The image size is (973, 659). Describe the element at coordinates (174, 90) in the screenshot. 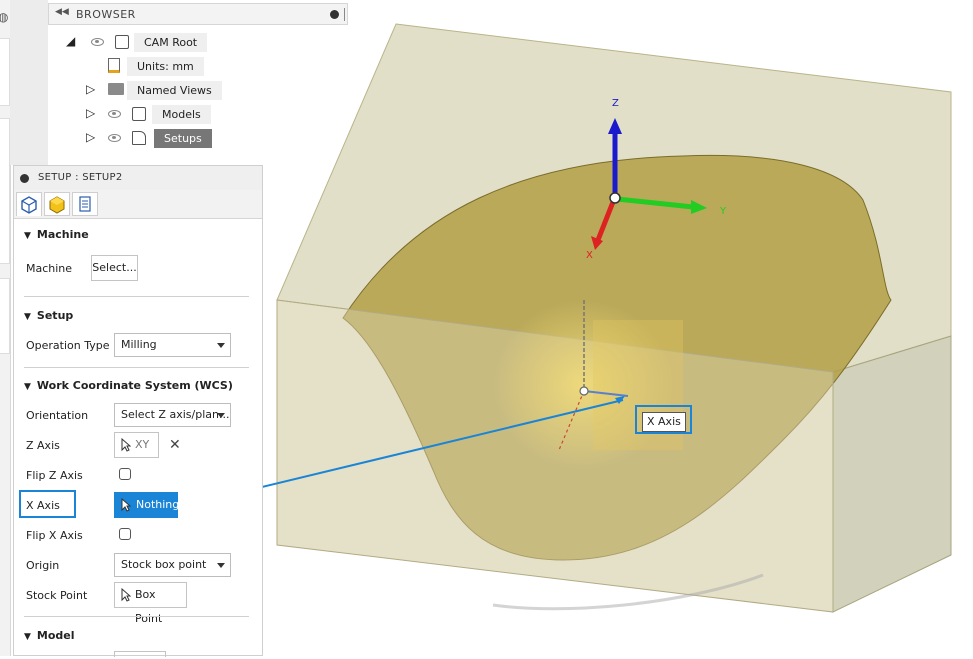

I see `tree-label-named-views: Named Views` at that location.